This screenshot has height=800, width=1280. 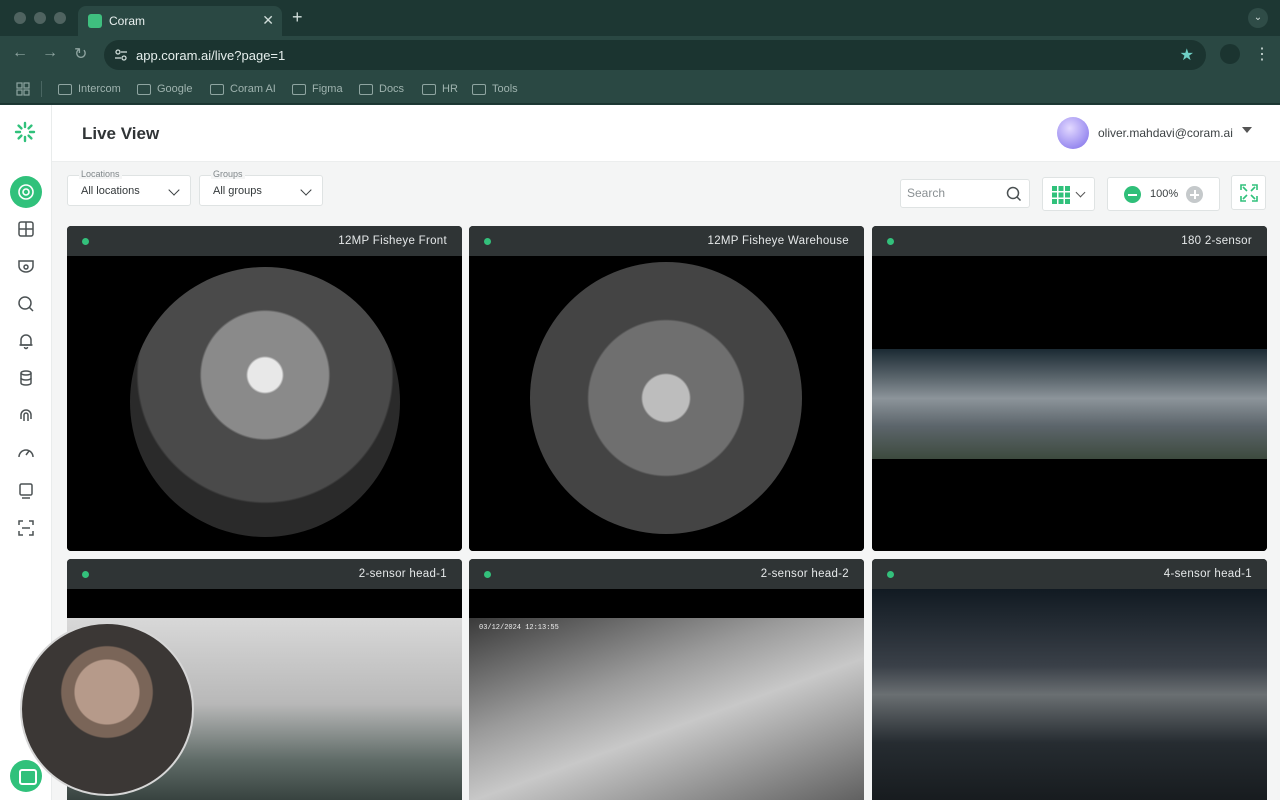 What do you see at coordinates (519, 628) in the screenshot?
I see `feed-timestamp: 03/12/2024 12:13:55` at bounding box center [519, 628].